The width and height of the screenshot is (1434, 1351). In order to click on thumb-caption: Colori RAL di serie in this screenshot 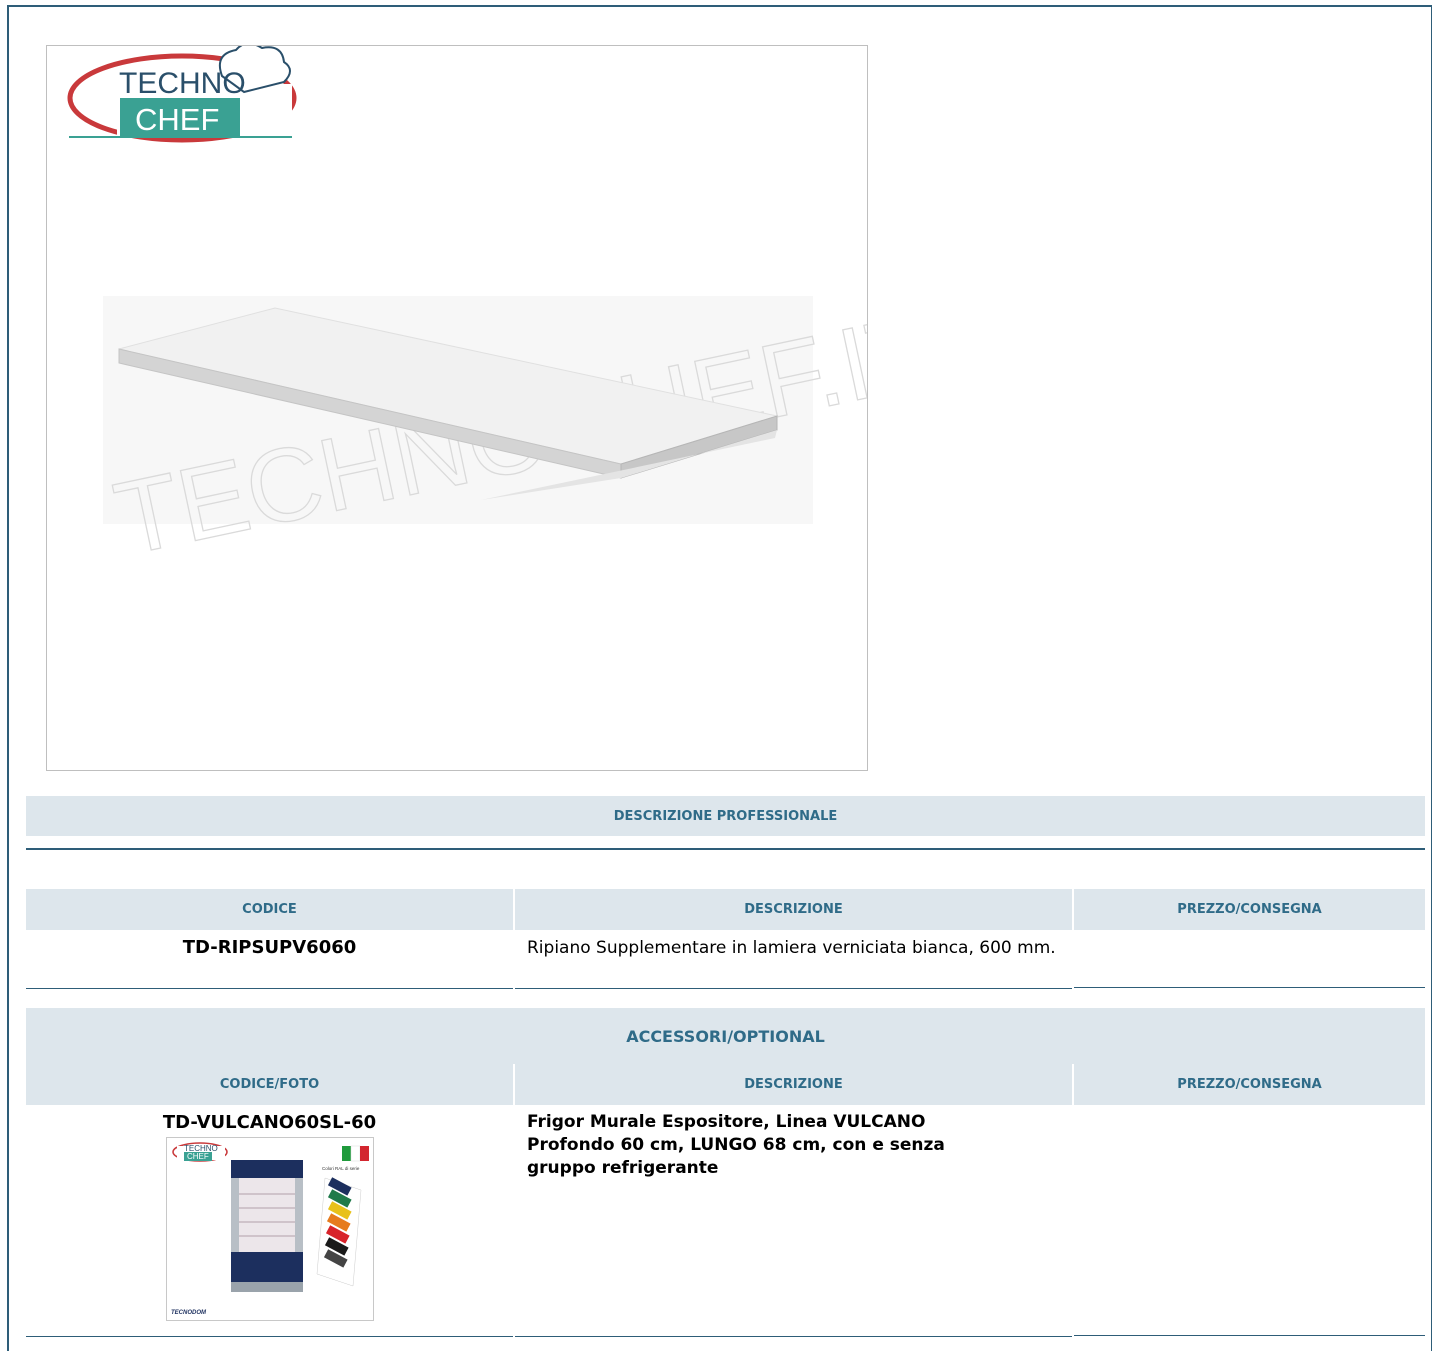, I will do `click(341, 1168)`.